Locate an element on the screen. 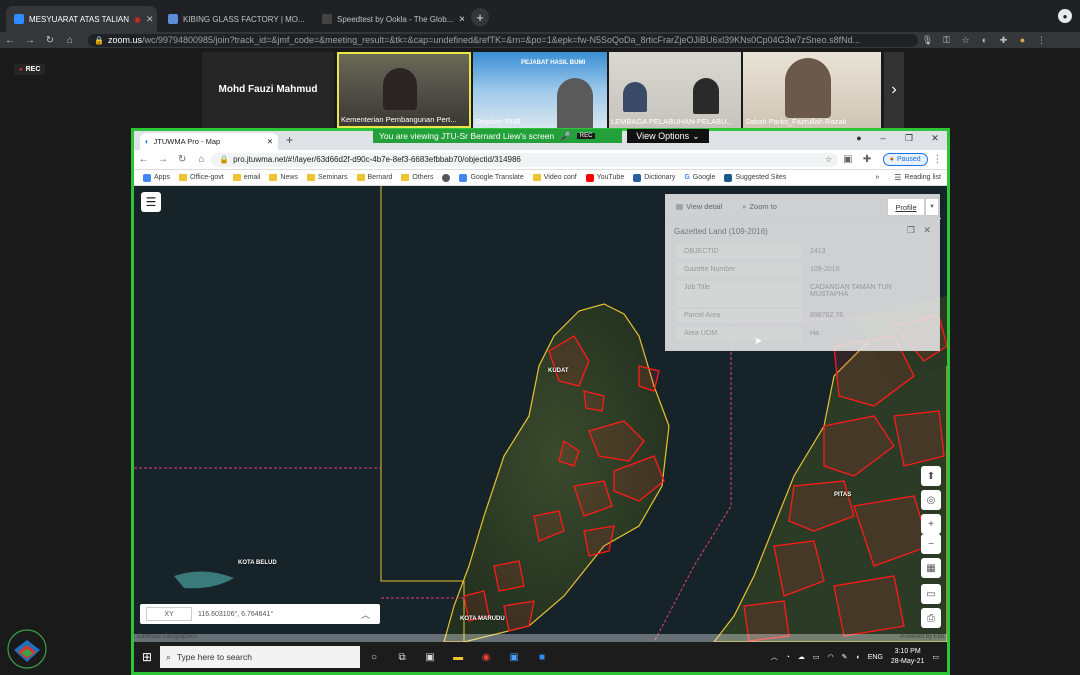  bookmark-dictionary: Dictionary is located at coordinates (654, 177).